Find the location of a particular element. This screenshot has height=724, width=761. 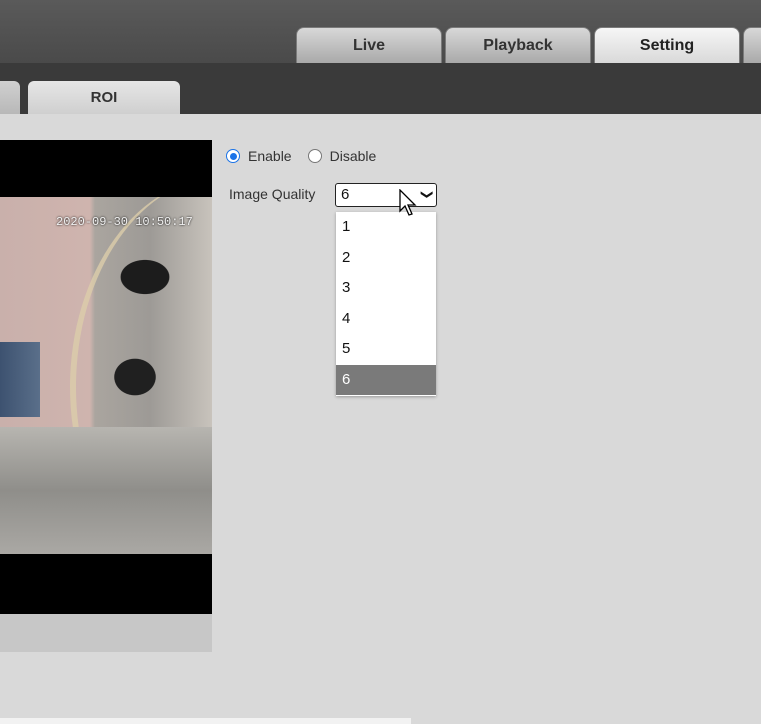

disable-radio is located at coordinates (314, 156).